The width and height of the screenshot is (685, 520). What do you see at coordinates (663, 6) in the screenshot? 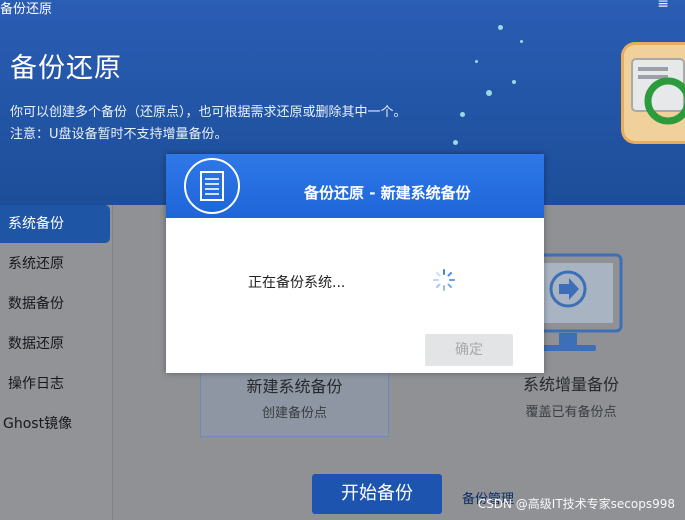
I see `hamburger-menu-icon: ≡` at bounding box center [663, 6].